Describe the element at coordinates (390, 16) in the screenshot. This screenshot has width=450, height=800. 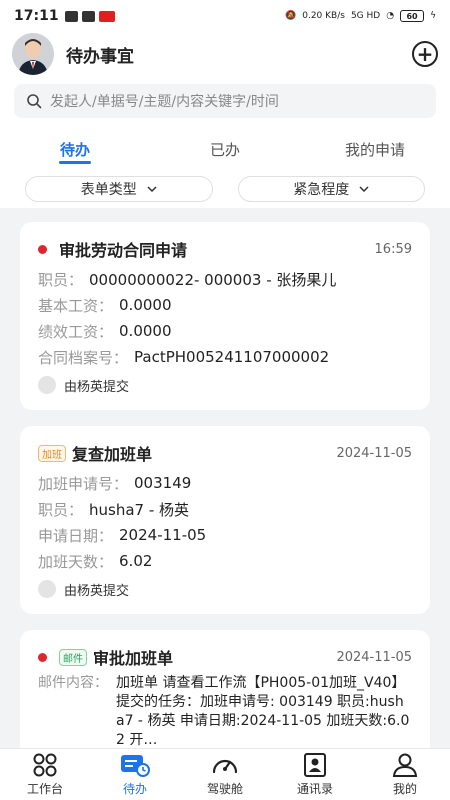
I see `wifi-icon: ◔` at that location.